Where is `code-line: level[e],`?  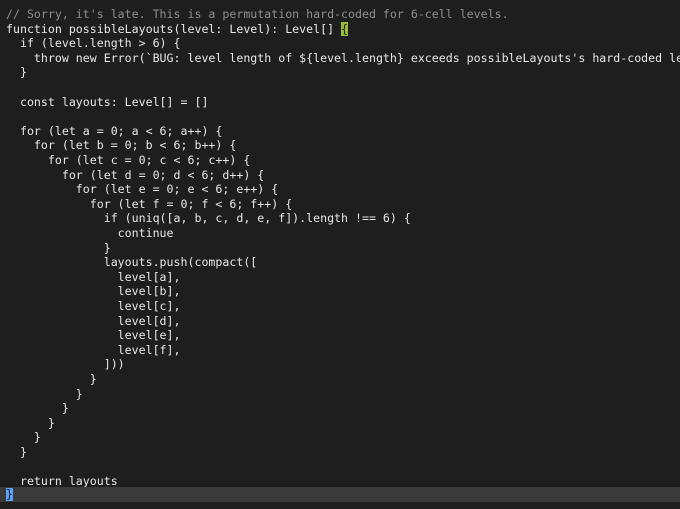 code-line: level[e], is located at coordinates (93, 335).